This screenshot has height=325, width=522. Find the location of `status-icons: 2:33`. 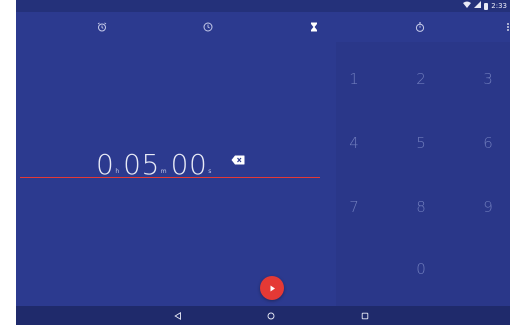

status-icons: 2:33 is located at coordinates (485, 6).